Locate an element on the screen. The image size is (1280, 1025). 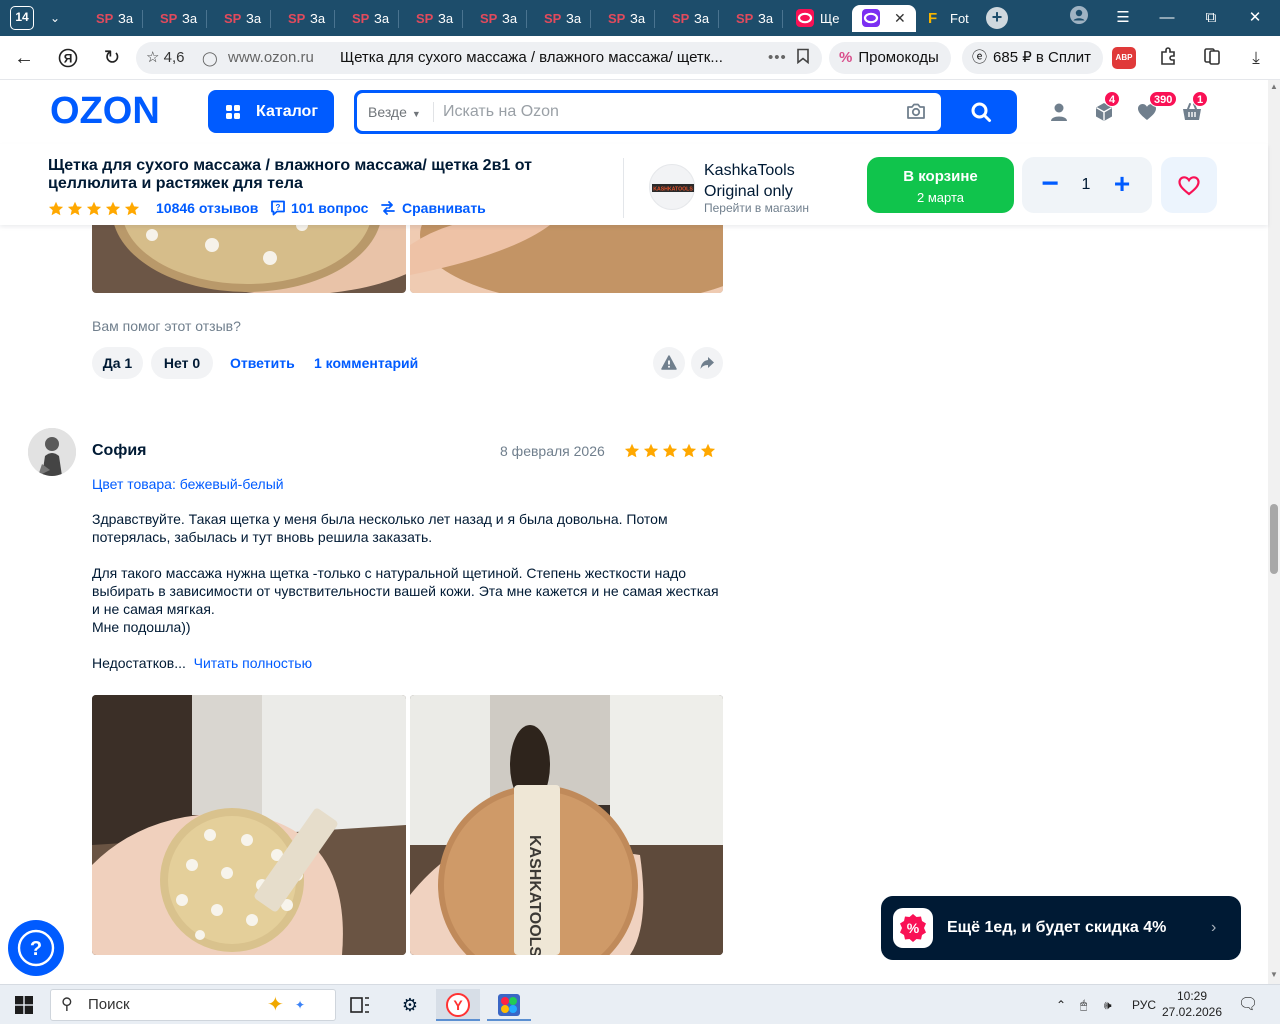
orders-box-icon: 4 is located at coordinates (1106, 108).